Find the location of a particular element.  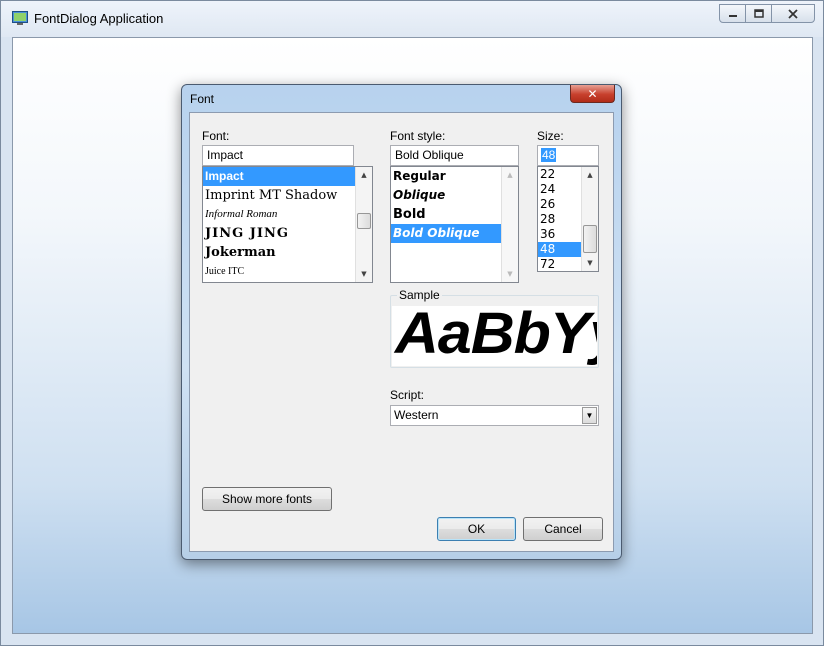

app-titlebar: FontDialog Application is located at coordinates (412, 19).